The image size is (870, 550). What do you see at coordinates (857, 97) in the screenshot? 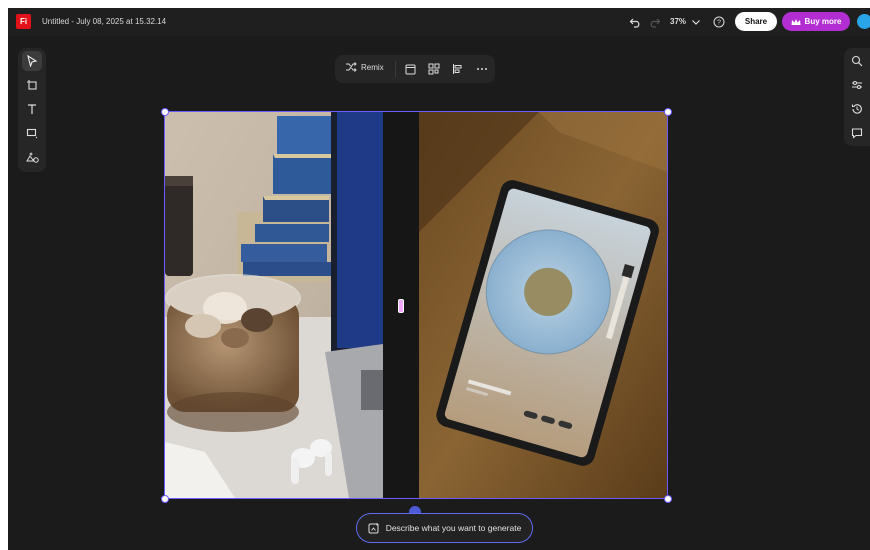
I see `right-toolbar` at bounding box center [857, 97].